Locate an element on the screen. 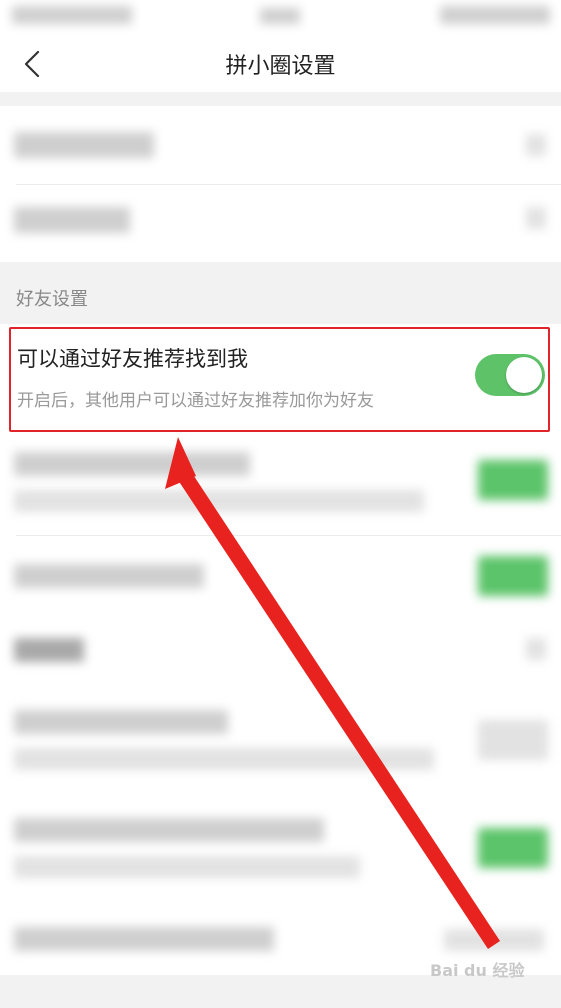  nav-bar: 拼小圈设置 is located at coordinates (280, 64).